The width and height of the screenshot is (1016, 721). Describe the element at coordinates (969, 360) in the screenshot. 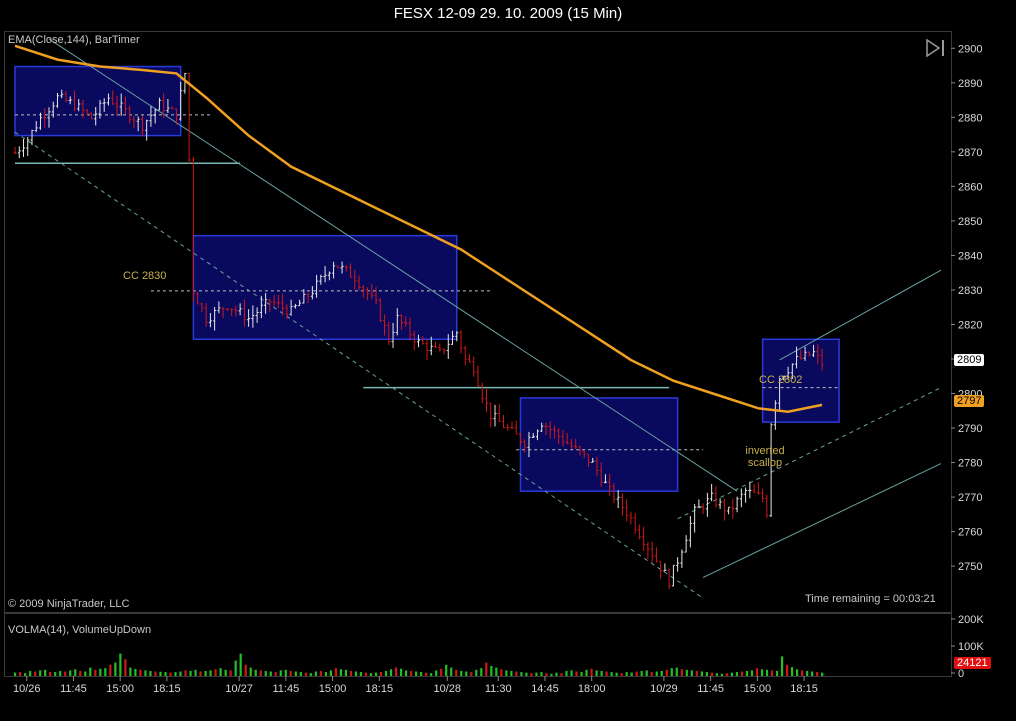

I see `last-price-marker: 2809` at that location.